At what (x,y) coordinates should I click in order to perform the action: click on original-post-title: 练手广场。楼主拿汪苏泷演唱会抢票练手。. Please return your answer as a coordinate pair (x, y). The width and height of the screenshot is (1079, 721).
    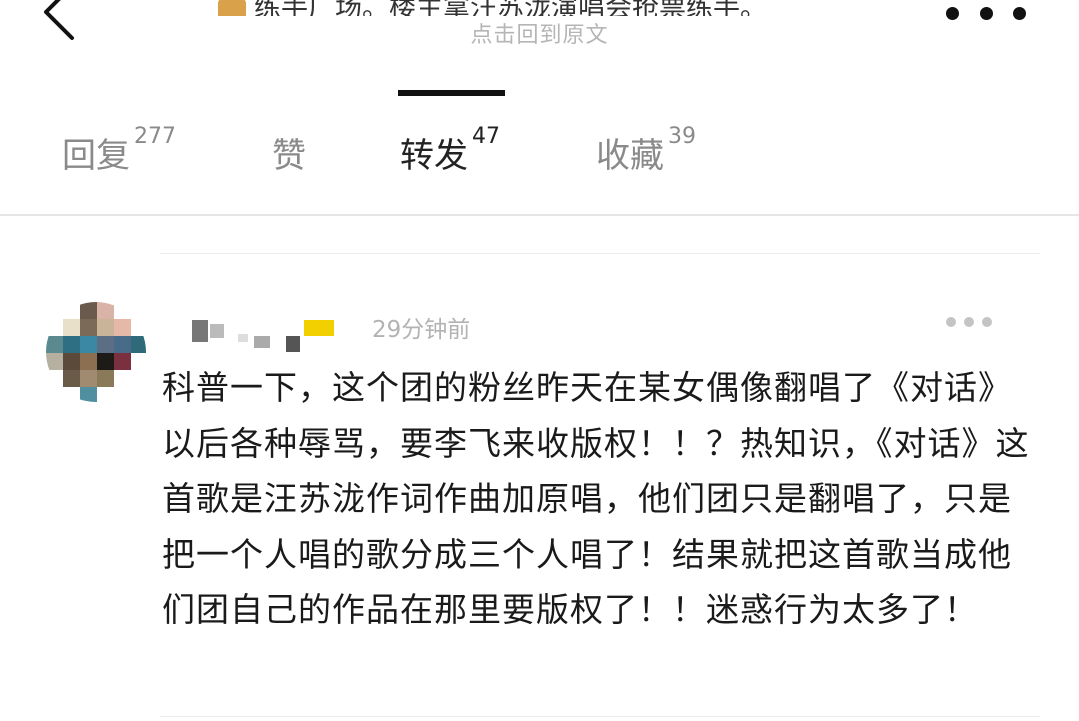
    Looking at the image, I should click on (558, 8).